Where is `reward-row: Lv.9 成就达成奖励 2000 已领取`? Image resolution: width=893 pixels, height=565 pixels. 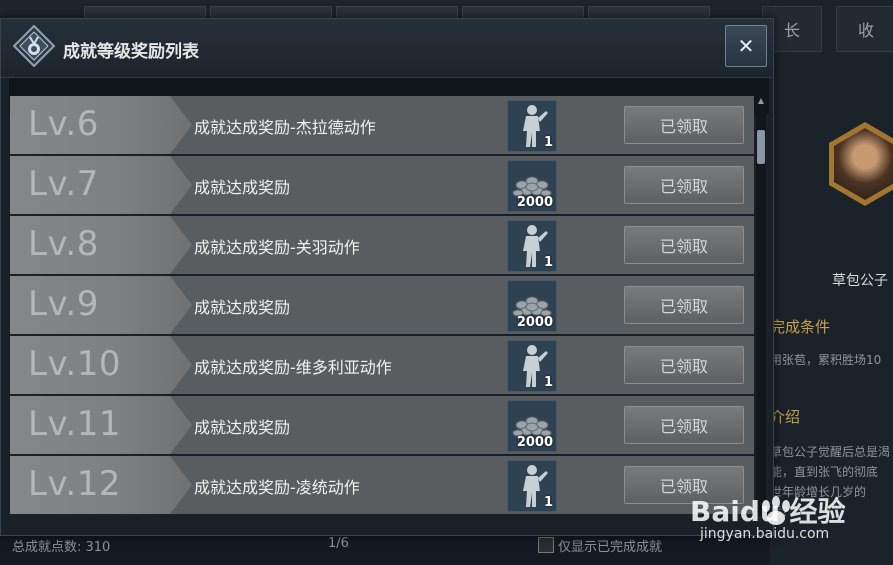 reward-row: Lv.9 成就达成奖励 2000 已领取 is located at coordinates (382, 305).